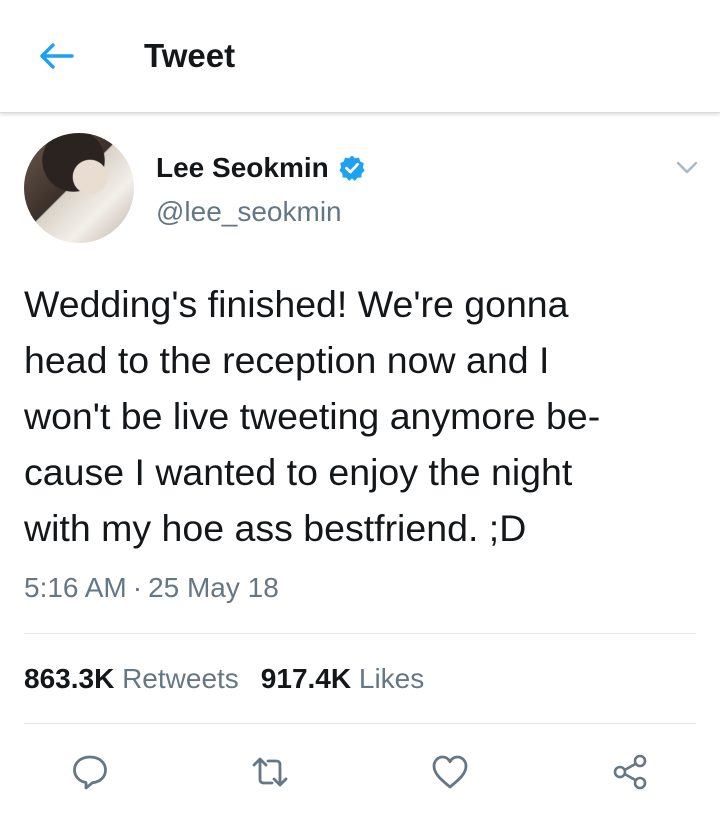  What do you see at coordinates (306, 678) in the screenshot?
I see `likes-count: 917.4K` at bounding box center [306, 678].